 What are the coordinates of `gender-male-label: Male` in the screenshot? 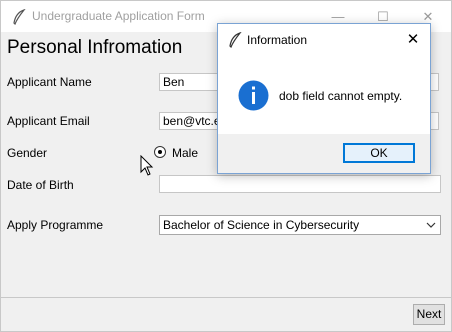 It's located at (185, 153).